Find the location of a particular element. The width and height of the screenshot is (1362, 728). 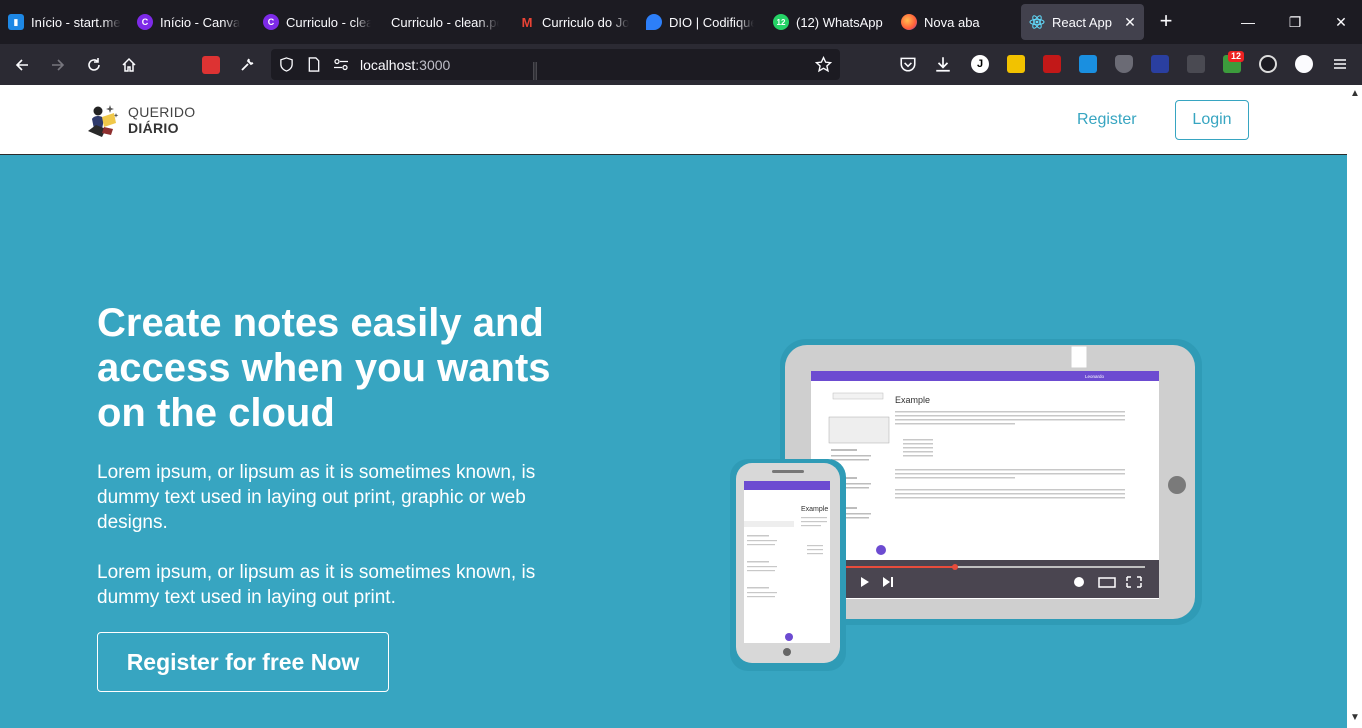

tab-dio: DIO | Codifique is located at coordinates (700, 22).